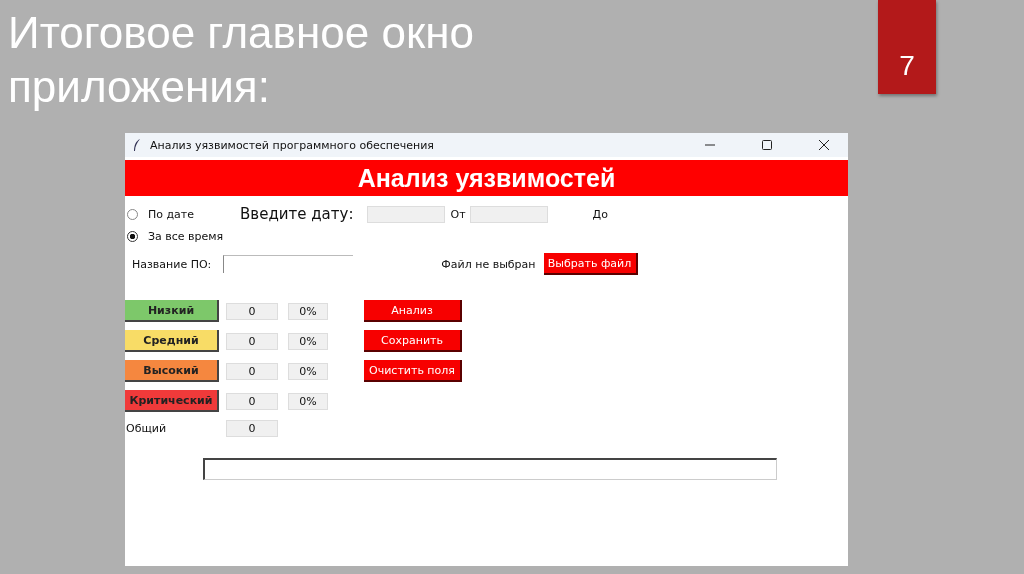 This screenshot has width=1024, height=574. What do you see at coordinates (486, 178) in the screenshot?
I see `header-banner: Анализ уязвимостей` at bounding box center [486, 178].